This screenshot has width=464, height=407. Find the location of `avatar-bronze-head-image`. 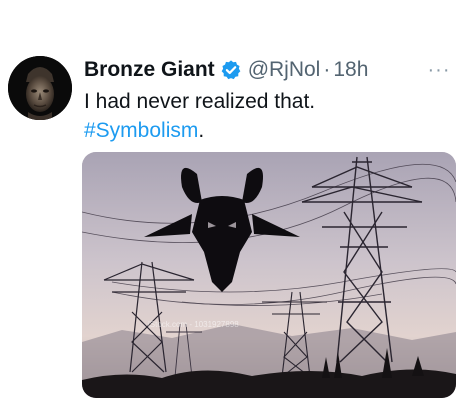

avatar-bronze-head-image is located at coordinates (40, 88).